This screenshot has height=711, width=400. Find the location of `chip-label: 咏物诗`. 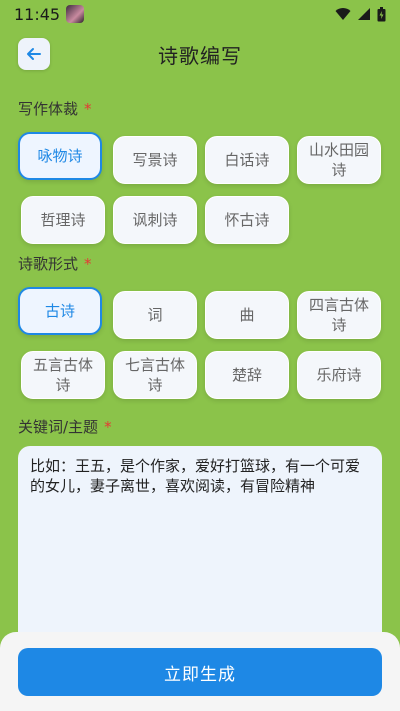

chip-label: 咏物诗 is located at coordinates (60, 156).